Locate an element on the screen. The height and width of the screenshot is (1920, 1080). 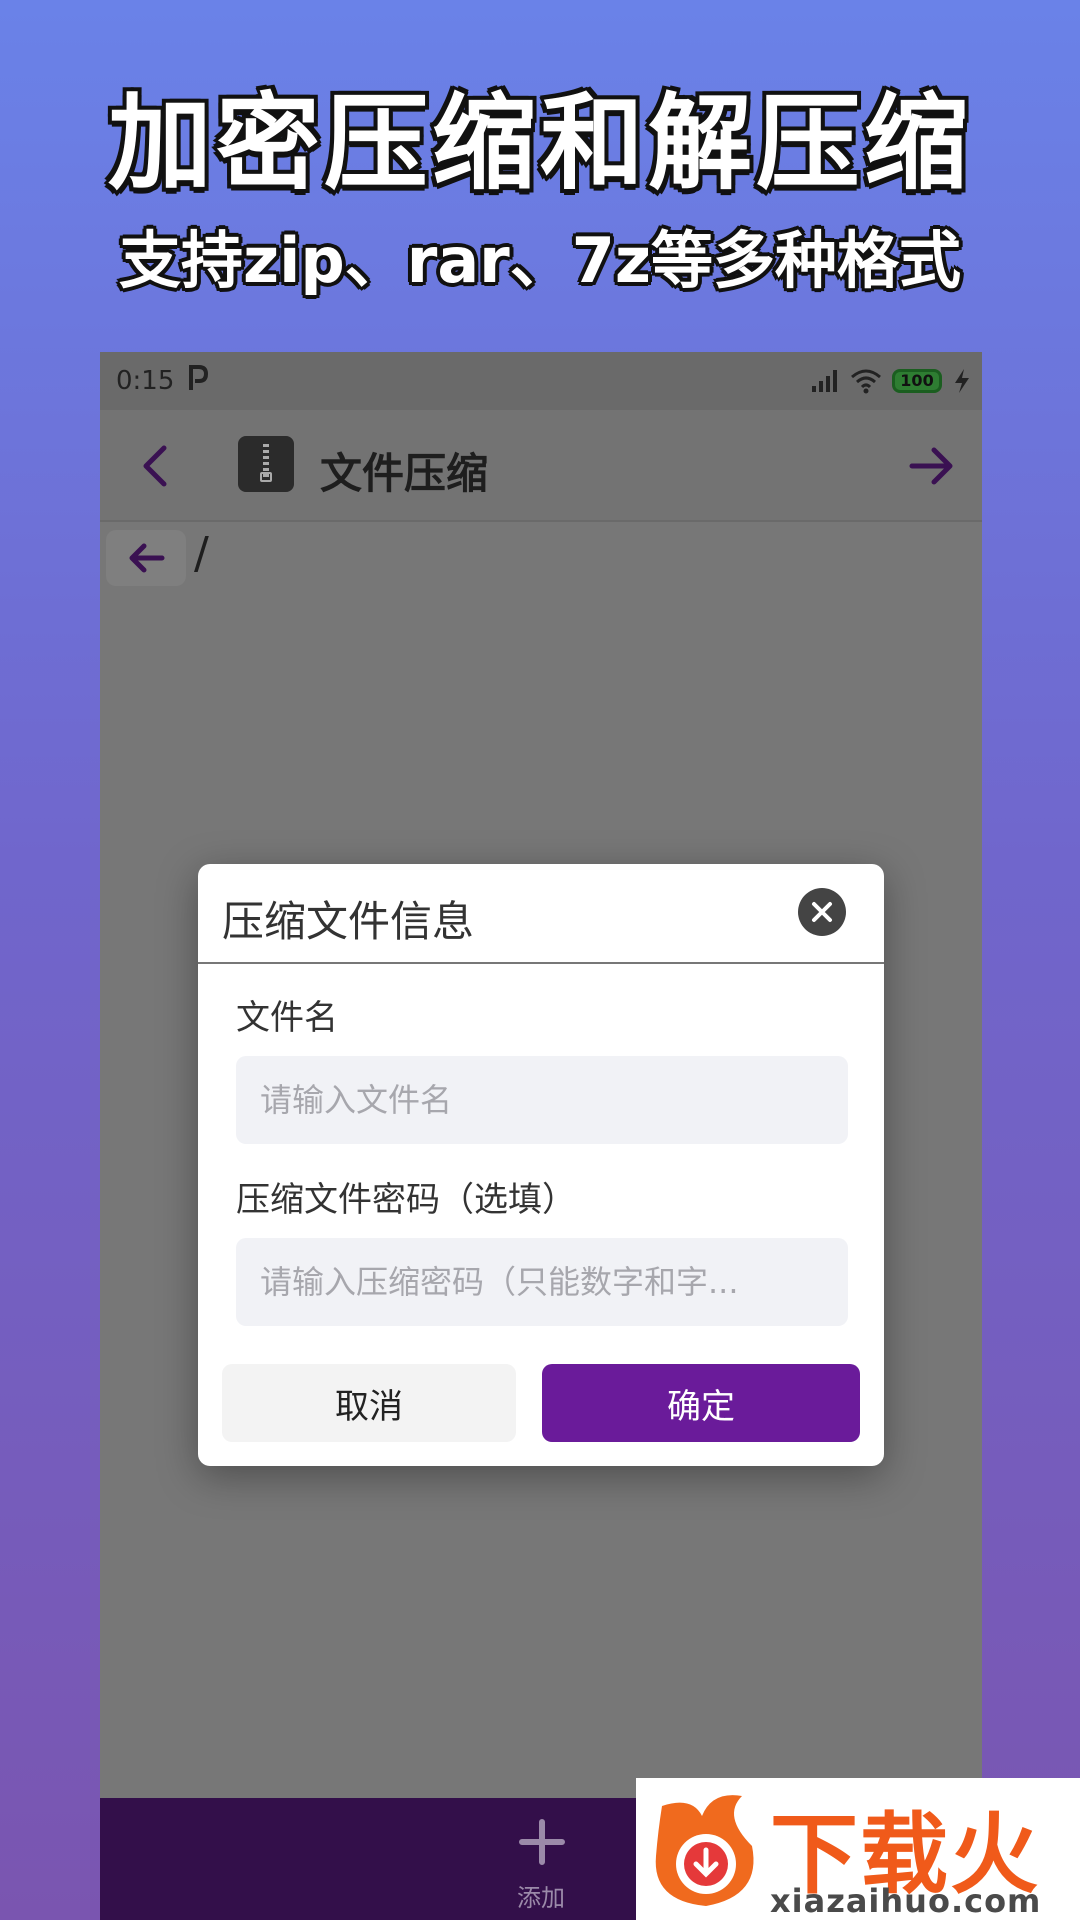
status-time: 0:15 is located at coordinates (145, 381).